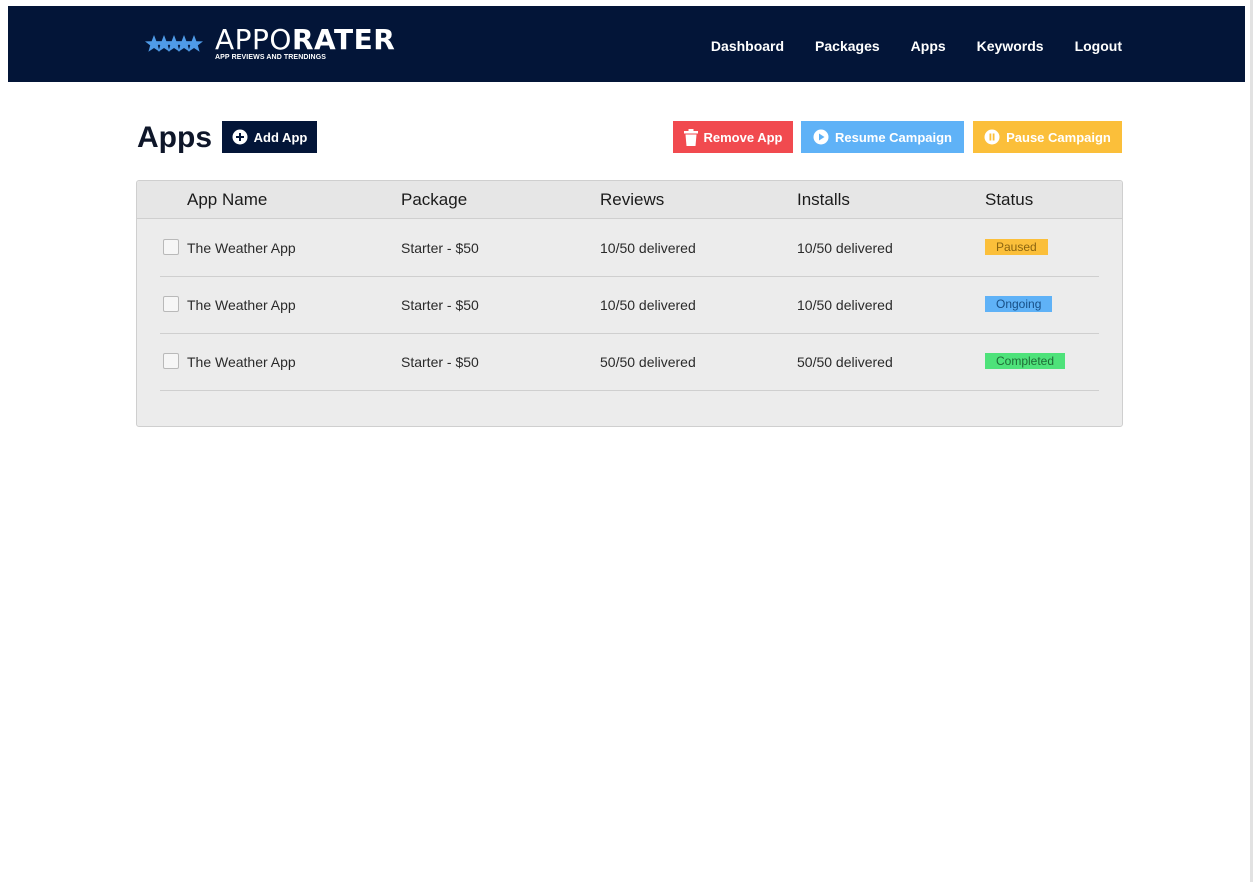 The image size is (1253, 882). What do you see at coordinates (1009, 200) in the screenshot?
I see `header-status: Status` at bounding box center [1009, 200].